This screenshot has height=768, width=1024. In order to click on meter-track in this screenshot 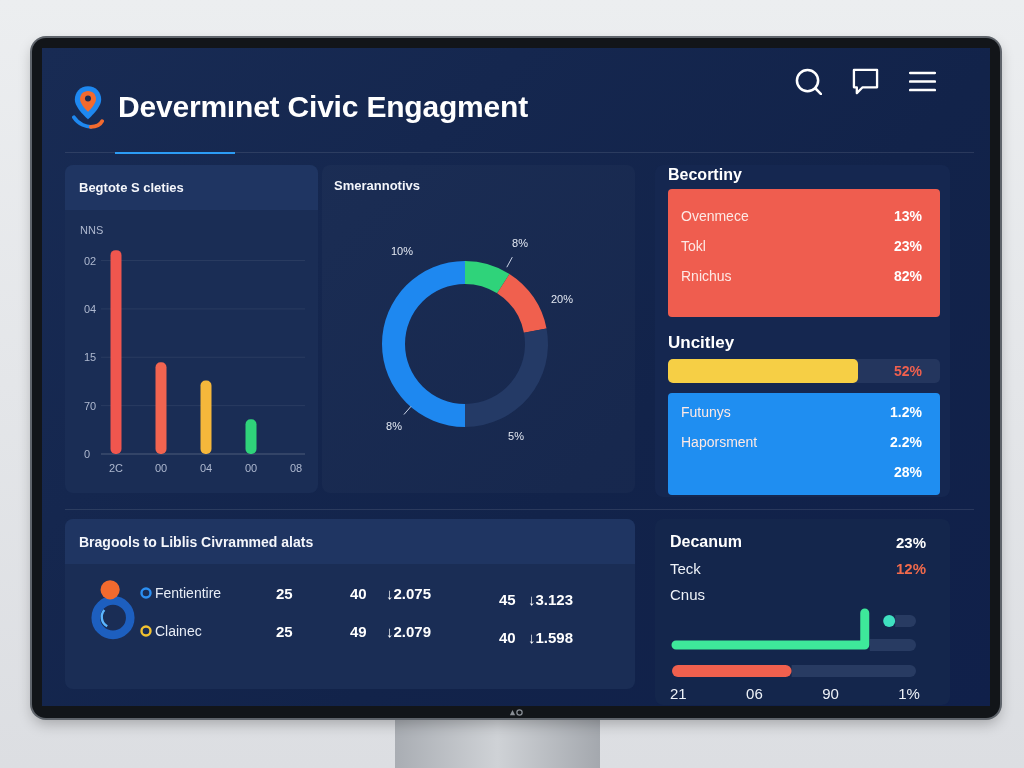, I will do `click(892, 645)`.